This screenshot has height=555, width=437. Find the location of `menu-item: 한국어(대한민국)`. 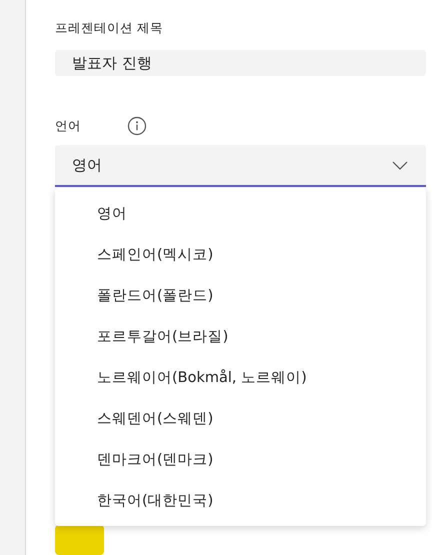

menu-item: 한국어(대한민국) is located at coordinates (240, 501).